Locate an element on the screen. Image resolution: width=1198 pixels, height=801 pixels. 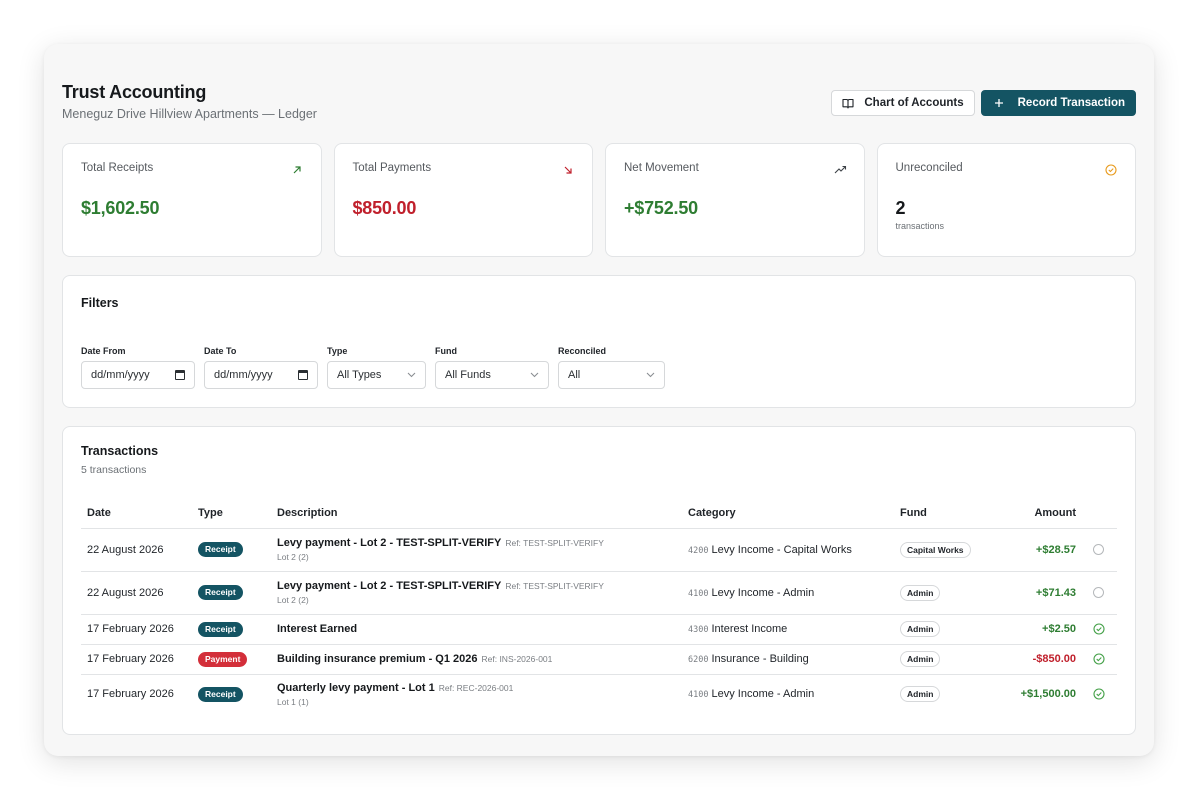
date-from-value: dd/mm/yyyy is located at coordinates (120, 375).